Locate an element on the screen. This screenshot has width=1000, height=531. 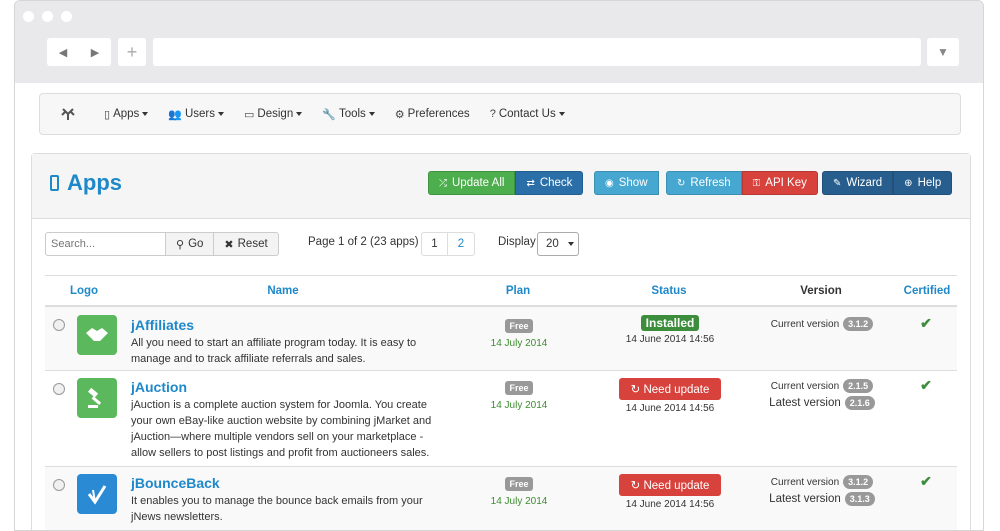
browser-menu-button: ▼ is located at coordinates (943, 52).